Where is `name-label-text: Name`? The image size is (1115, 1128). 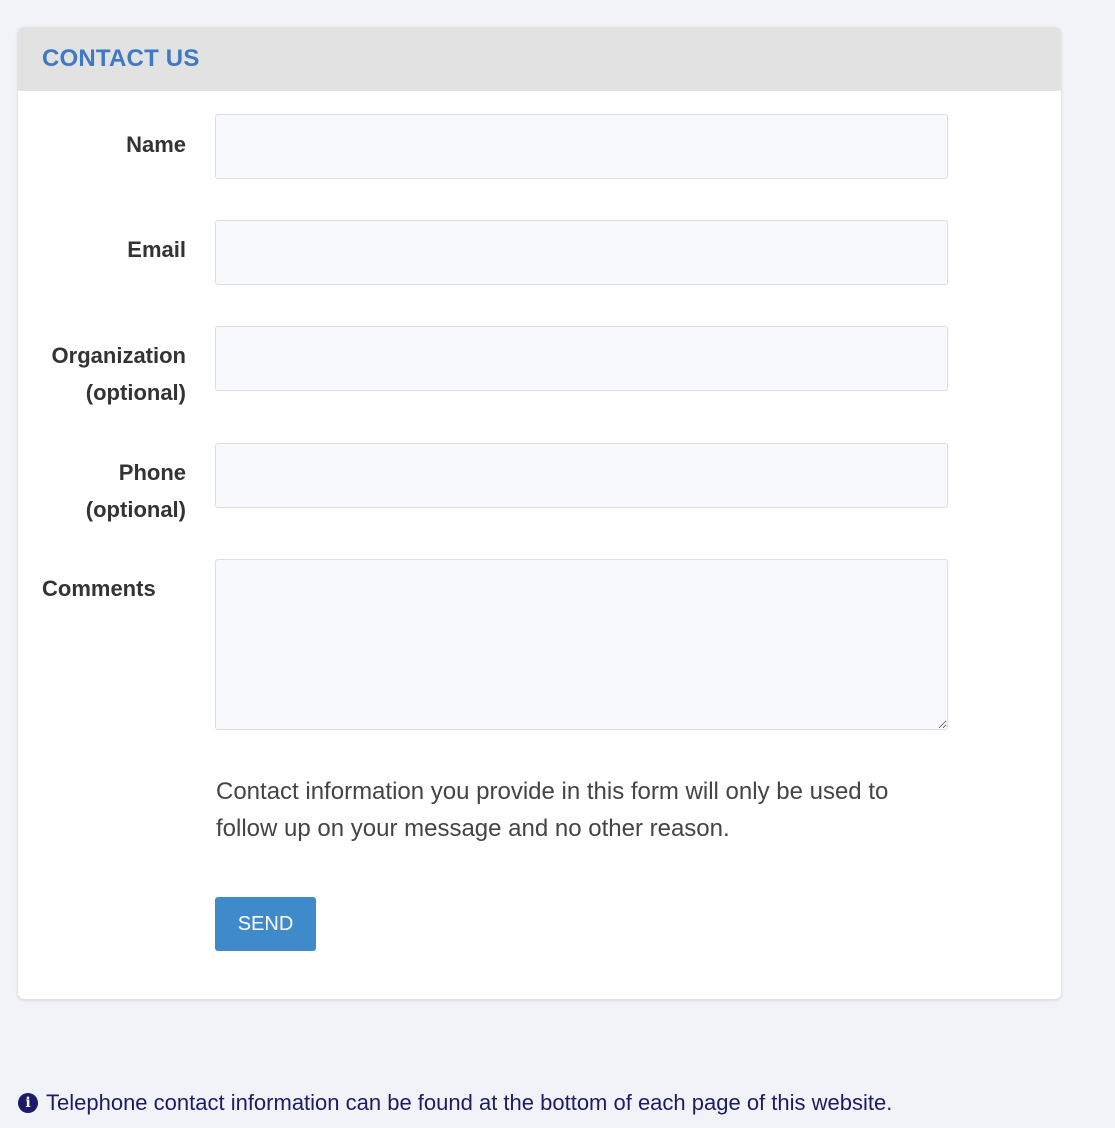 name-label-text: Name is located at coordinates (156, 144).